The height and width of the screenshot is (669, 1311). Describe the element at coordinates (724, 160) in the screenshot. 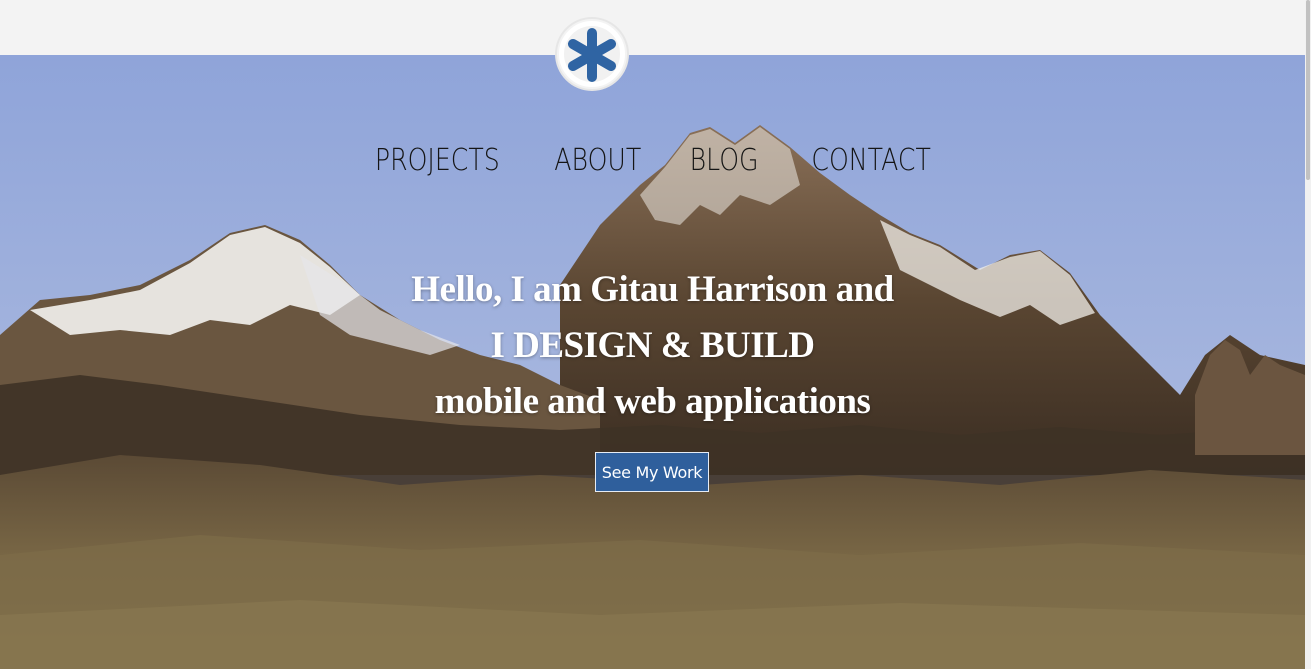

I see `nav-item-blog: BLOG` at that location.